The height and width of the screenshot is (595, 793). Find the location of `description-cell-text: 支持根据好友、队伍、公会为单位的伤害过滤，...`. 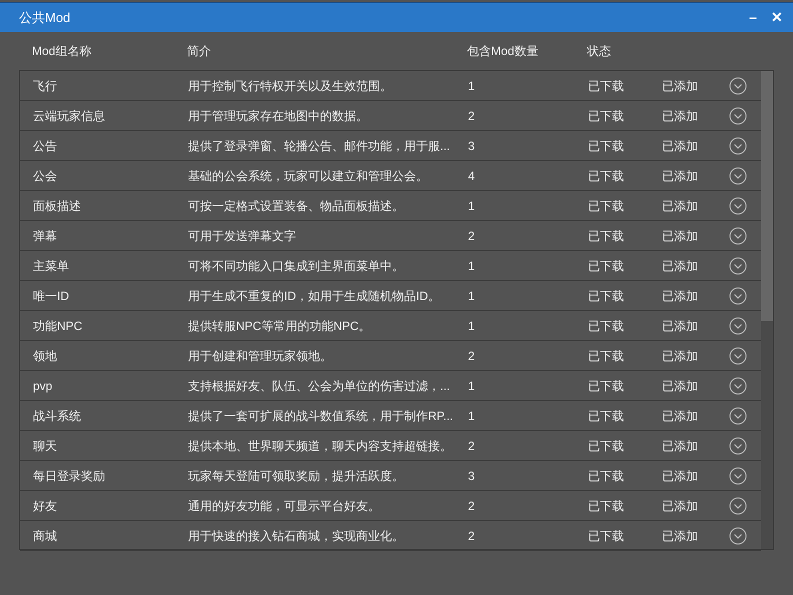

description-cell-text: 支持根据好友、队伍、公会为单位的伤害过滤，... is located at coordinates (320, 386).